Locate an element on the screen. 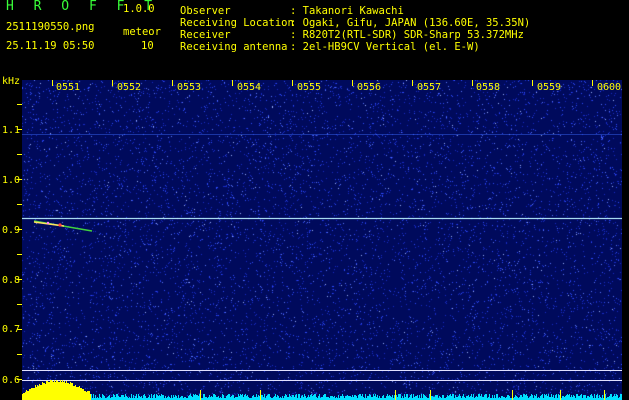 The image size is (629, 400). y-tick-label: 0.8 is located at coordinates (11, 280).